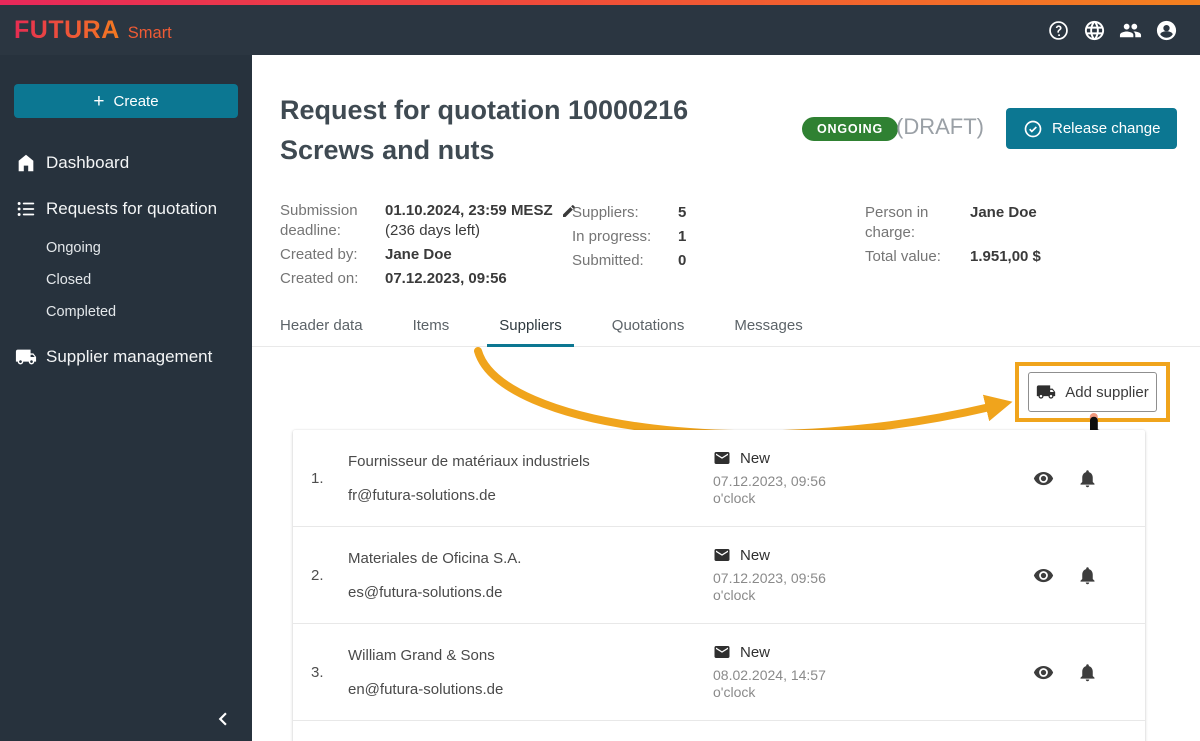 The height and width of the screenshot is (741, 1200). Describe the element at coordinates (682, 212) in the screenshot. I see `suppliers-count-value: 5` at that location.